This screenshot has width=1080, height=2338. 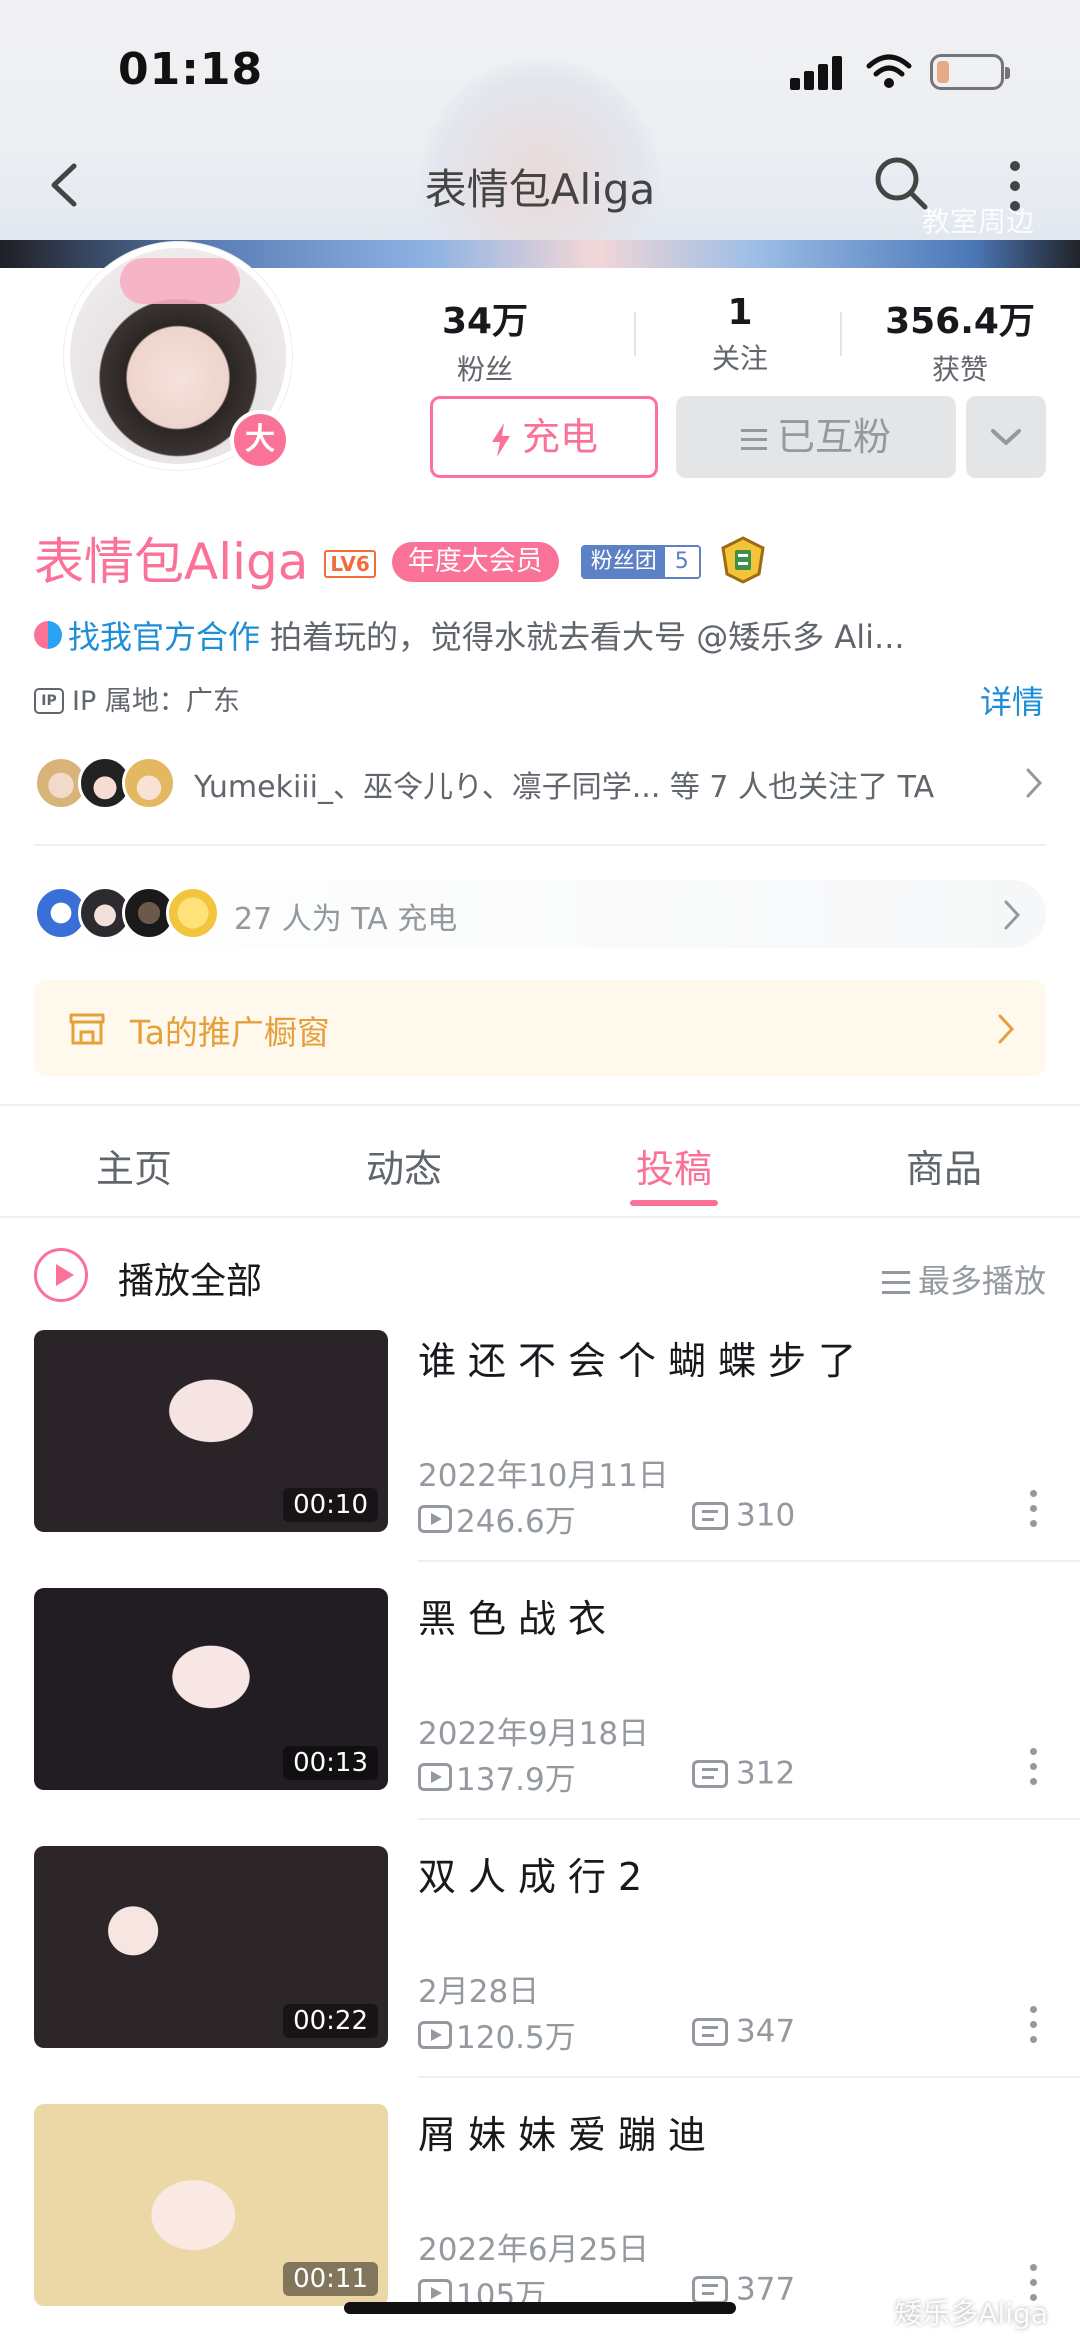 I want to click on stat-value: 34万, so click(x=485, y=321).